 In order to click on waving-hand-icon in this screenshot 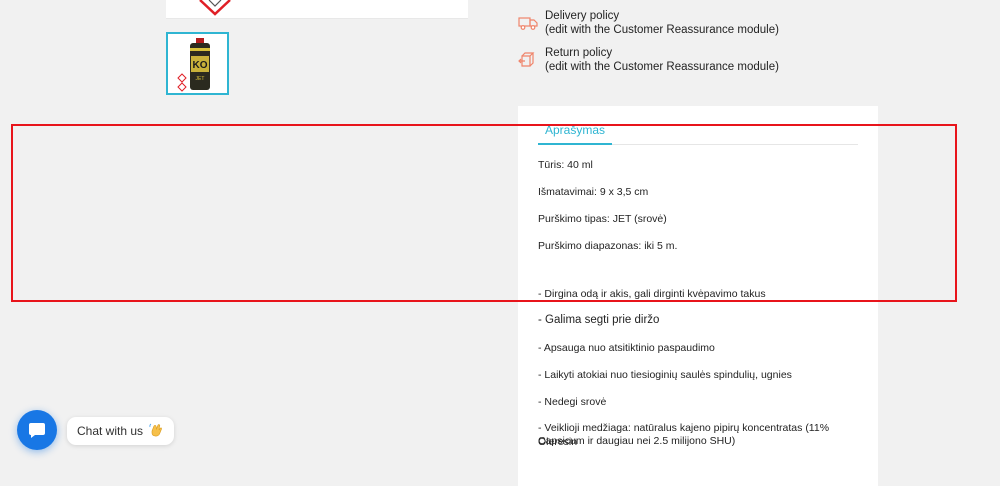, I will do `click(156, 430)`.